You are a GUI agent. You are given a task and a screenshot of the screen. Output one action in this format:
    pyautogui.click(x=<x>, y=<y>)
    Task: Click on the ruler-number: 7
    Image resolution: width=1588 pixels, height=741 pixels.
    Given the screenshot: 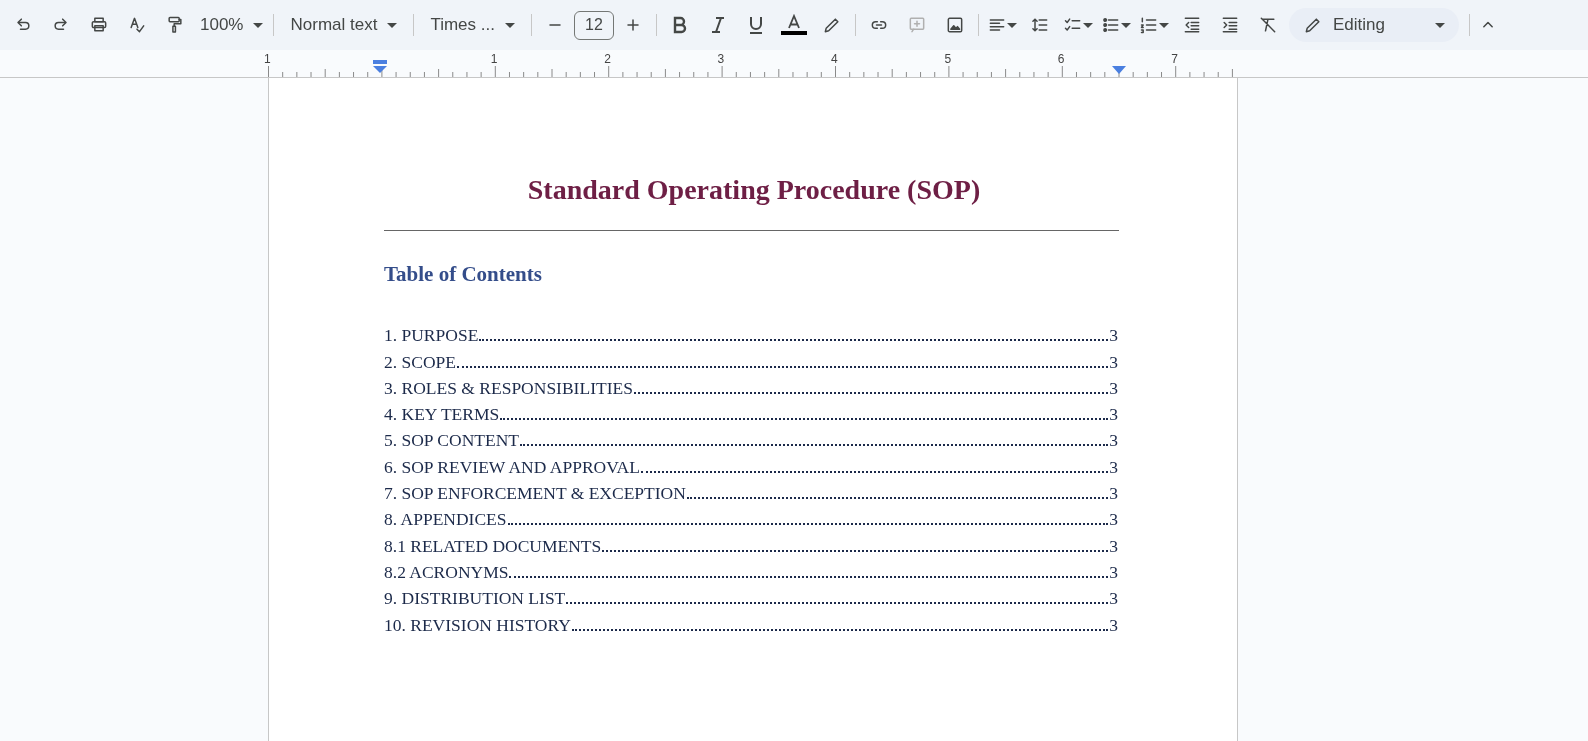 What is the action you would take?
    pyautogui.click(x=1174, y=59)
    